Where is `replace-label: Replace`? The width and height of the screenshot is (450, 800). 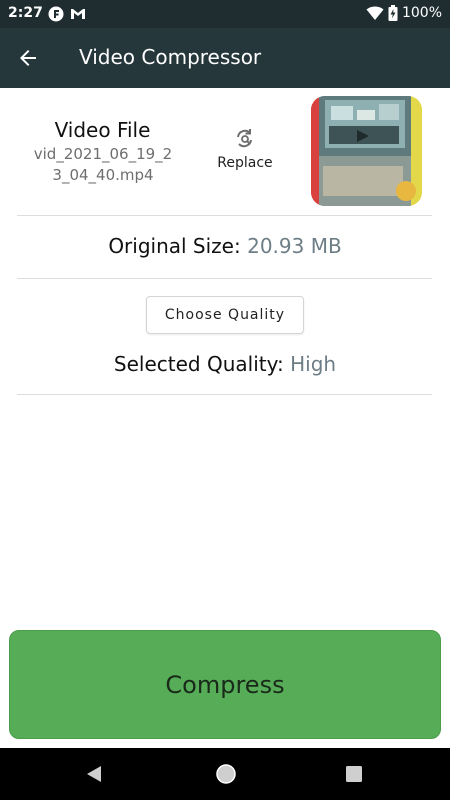 replace-label: Replace is located at coordinates (245, 163).